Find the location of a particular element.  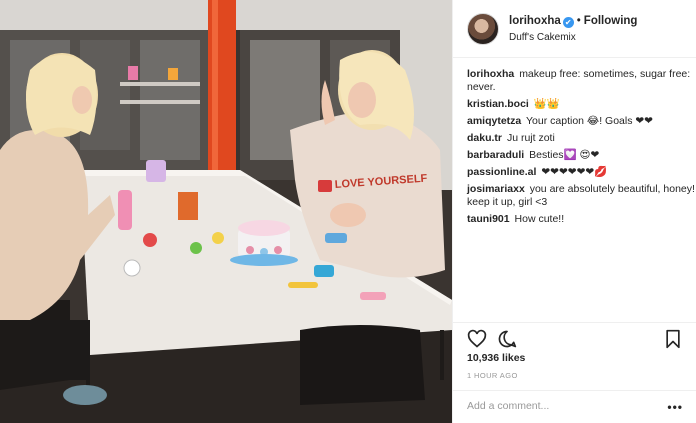

action-bar is located at coordinates (574, 337).